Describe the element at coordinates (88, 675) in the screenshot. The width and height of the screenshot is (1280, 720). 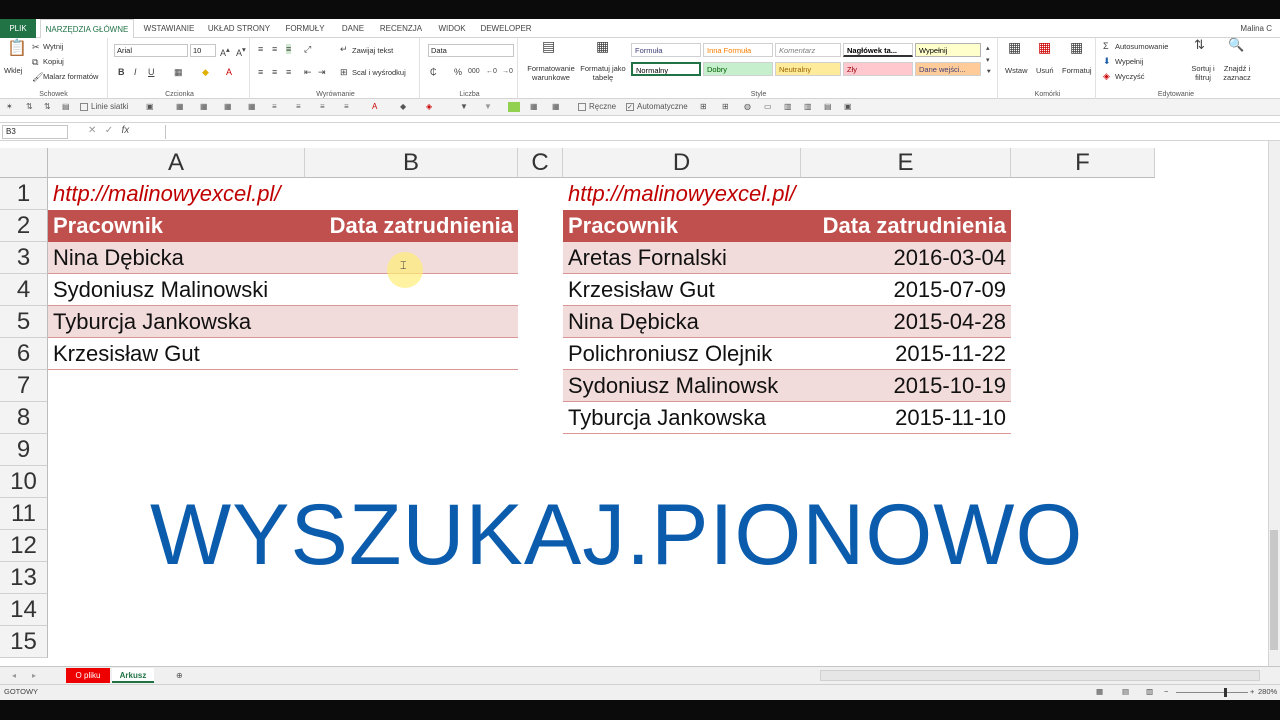
I see `sheet-tab-about: O pliku` at that location.